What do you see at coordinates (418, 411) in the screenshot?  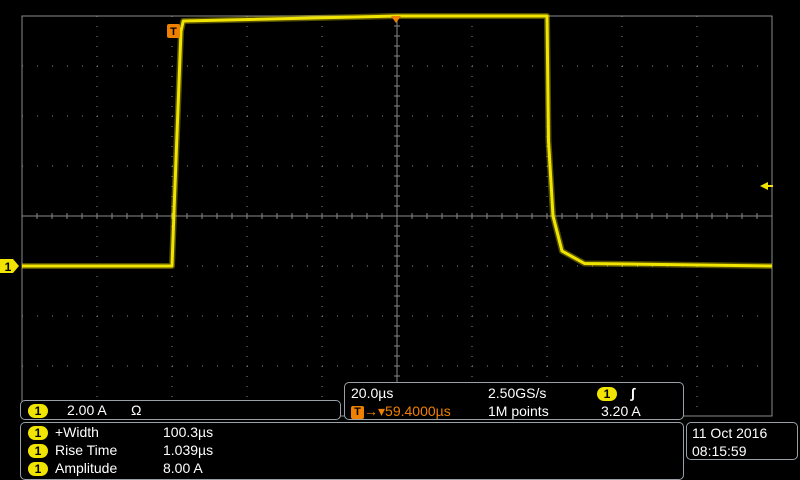 I see `trigger-position: 59.4000µs` at bounding box center [418, 411].